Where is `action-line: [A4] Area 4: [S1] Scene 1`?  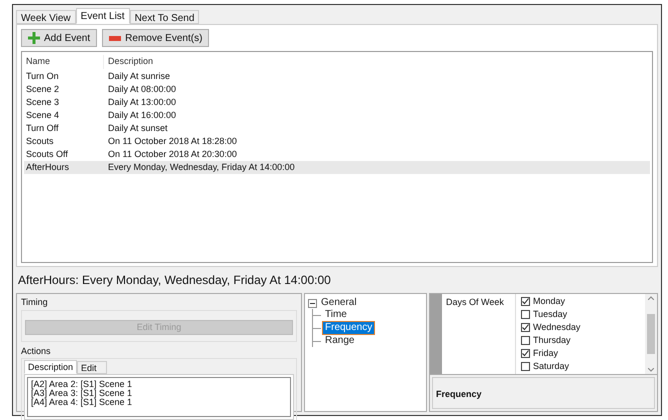
action-line: [A4] Area 4: [S1] Scene 1 is located at coordinates (82, 402).